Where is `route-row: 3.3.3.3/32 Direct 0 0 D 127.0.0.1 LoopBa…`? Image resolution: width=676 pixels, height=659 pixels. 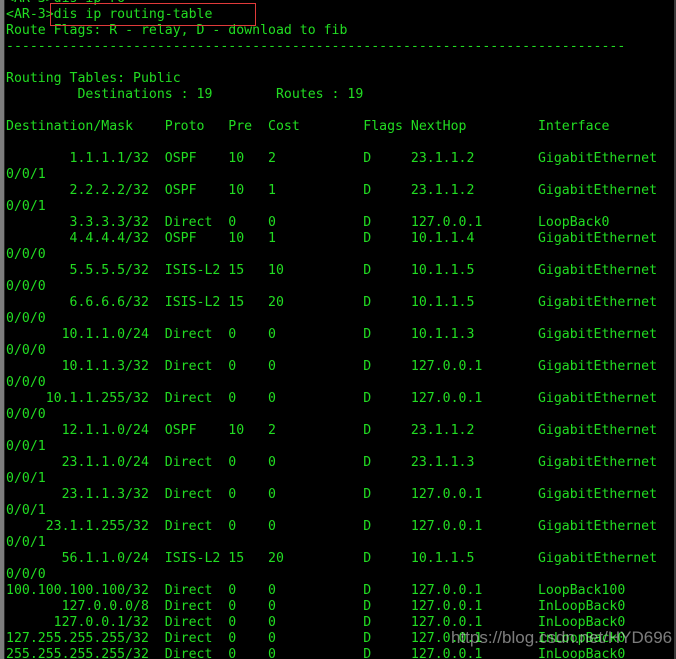
route-row: 3.3.3.3/32 Direct 0 0 D 127.0.0.1 LoopBa… is located at coordinates (308, 222).